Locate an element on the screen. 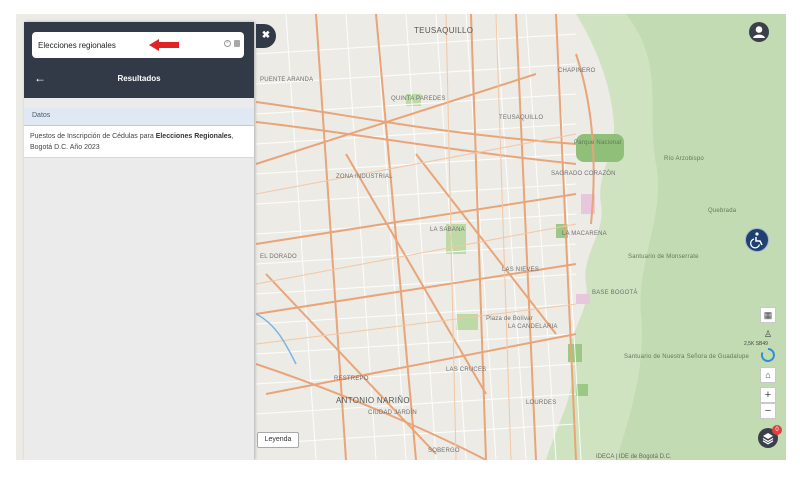 The height and width of the screenshot is (480, 800). home-button: ⌂ is located at coordinates (768, 375).